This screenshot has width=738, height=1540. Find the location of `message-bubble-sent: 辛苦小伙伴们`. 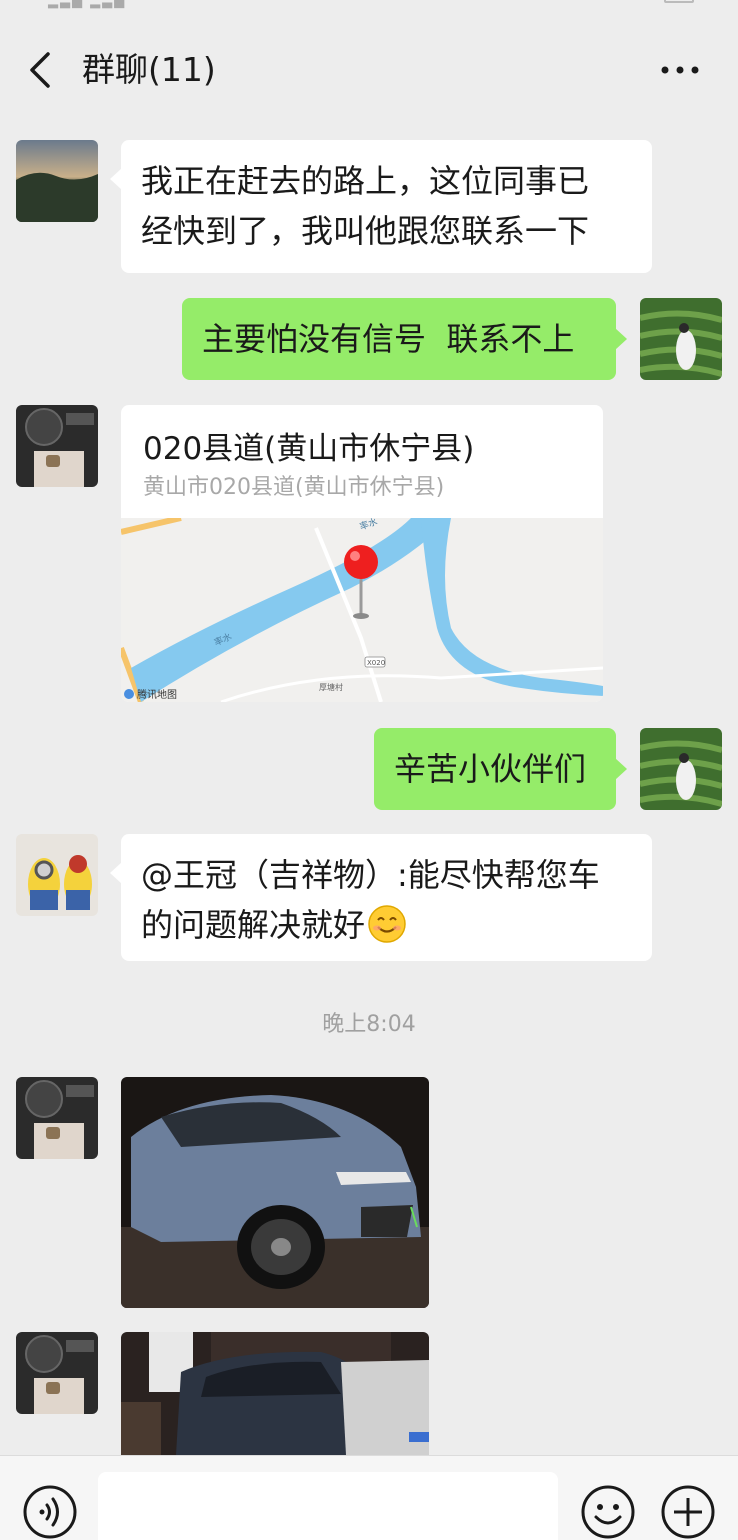

message-bubble-sent: 辛苦小伙伴们 is located at coordinates (500, 769).